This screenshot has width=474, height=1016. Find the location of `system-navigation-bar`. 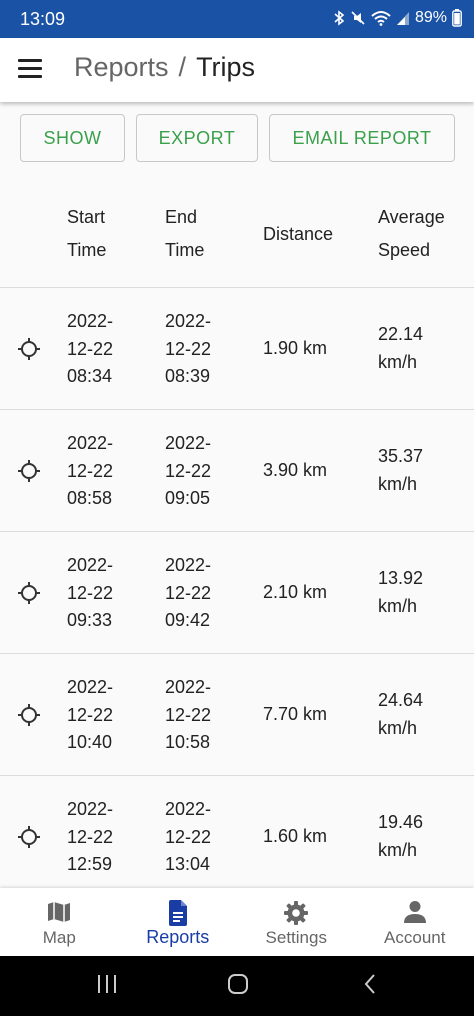

system-navigation-bar is located at coordinates (237, 986).